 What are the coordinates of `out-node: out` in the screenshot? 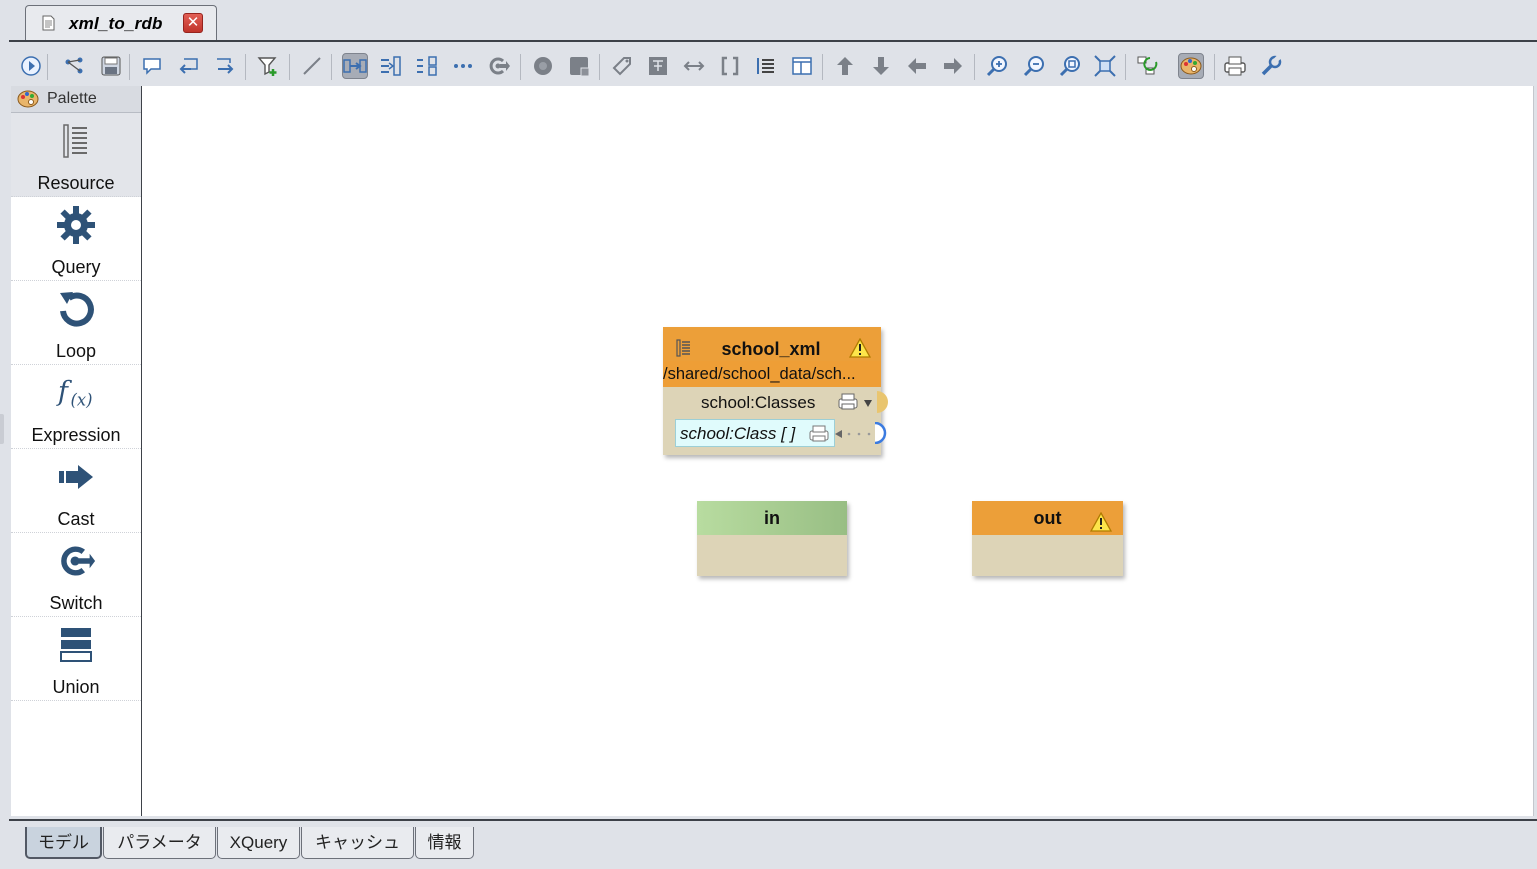 It's located at (1047, 538).